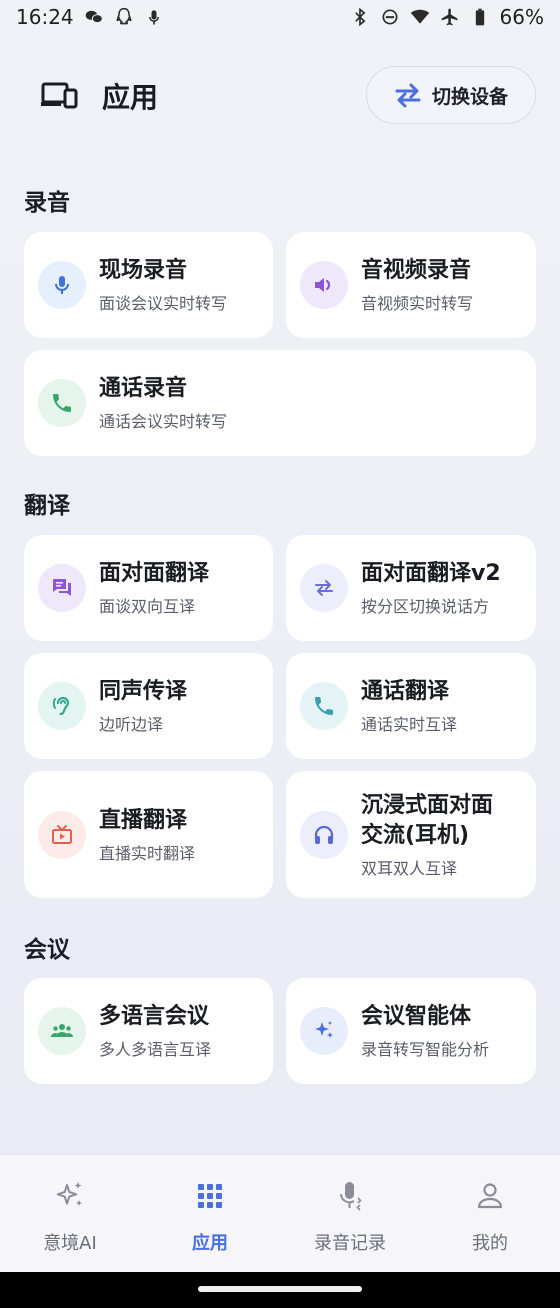 The width and height of the screenshot is (560, 1308). I want to click on card-title-line1: 沉浸式面对面, so click(427, 805).